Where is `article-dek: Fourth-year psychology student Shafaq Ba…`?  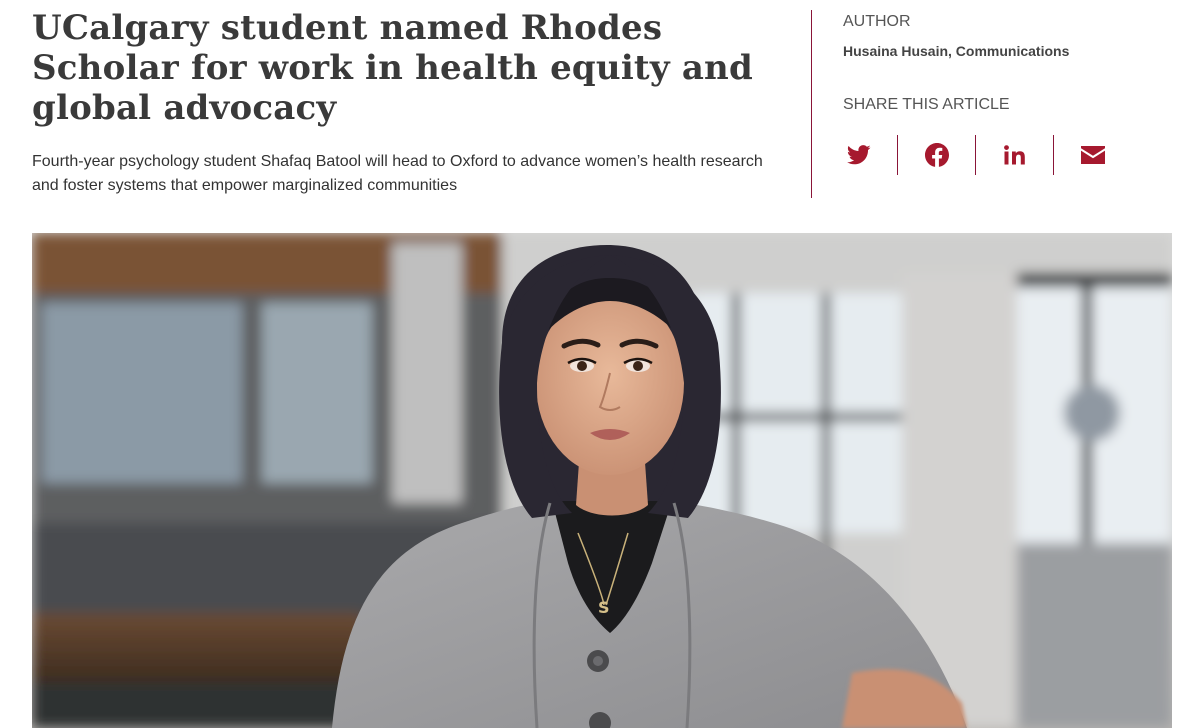
article-dek: Fourth-year psychology student Shafaq Ba… is located at coordinates (397, 173).